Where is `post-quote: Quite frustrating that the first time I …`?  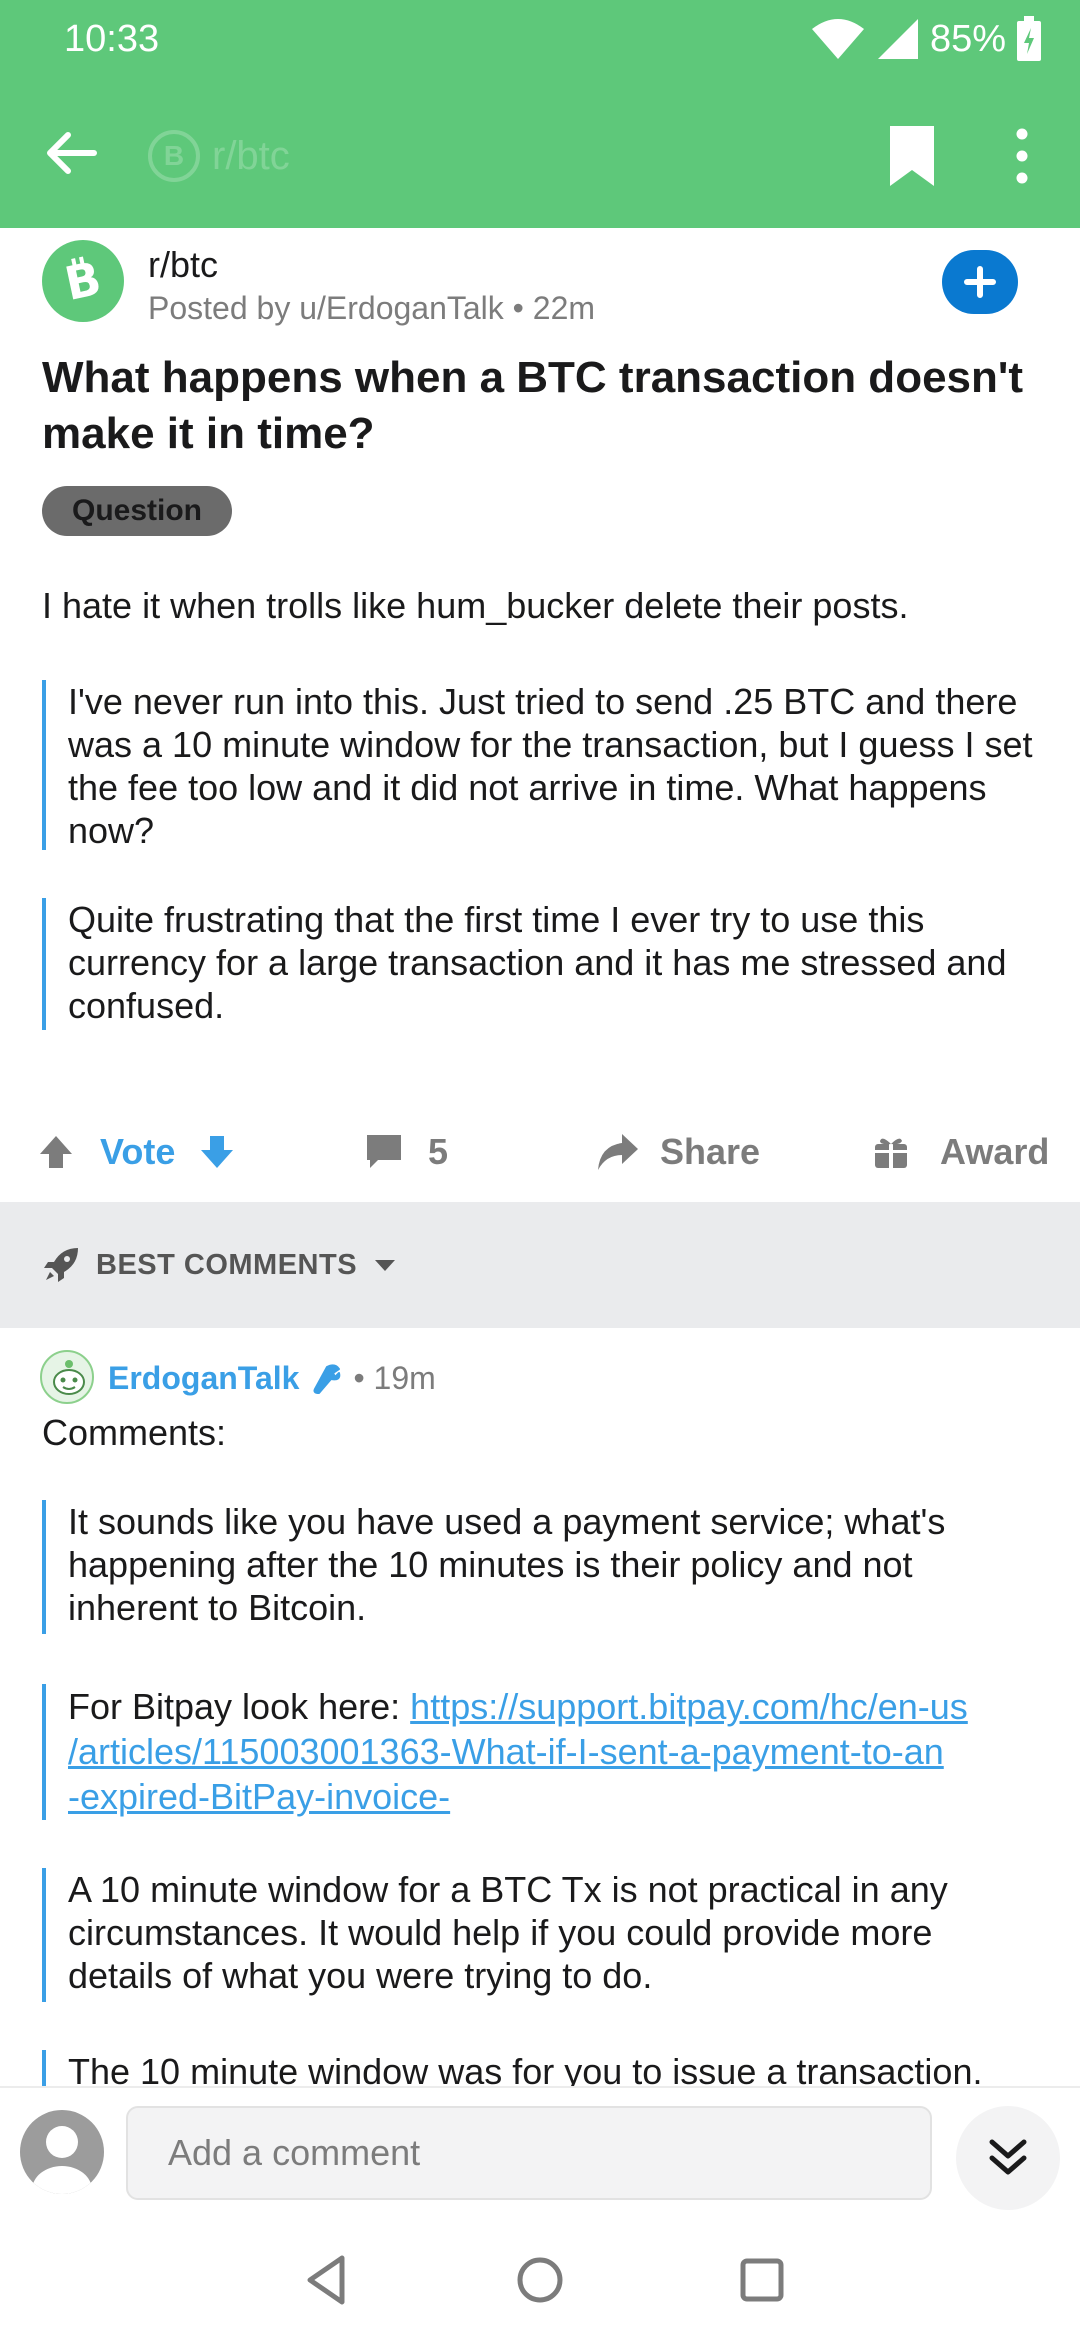
post-quote: Quite frustrating that the first time I … is located at coordinates (542, 964).